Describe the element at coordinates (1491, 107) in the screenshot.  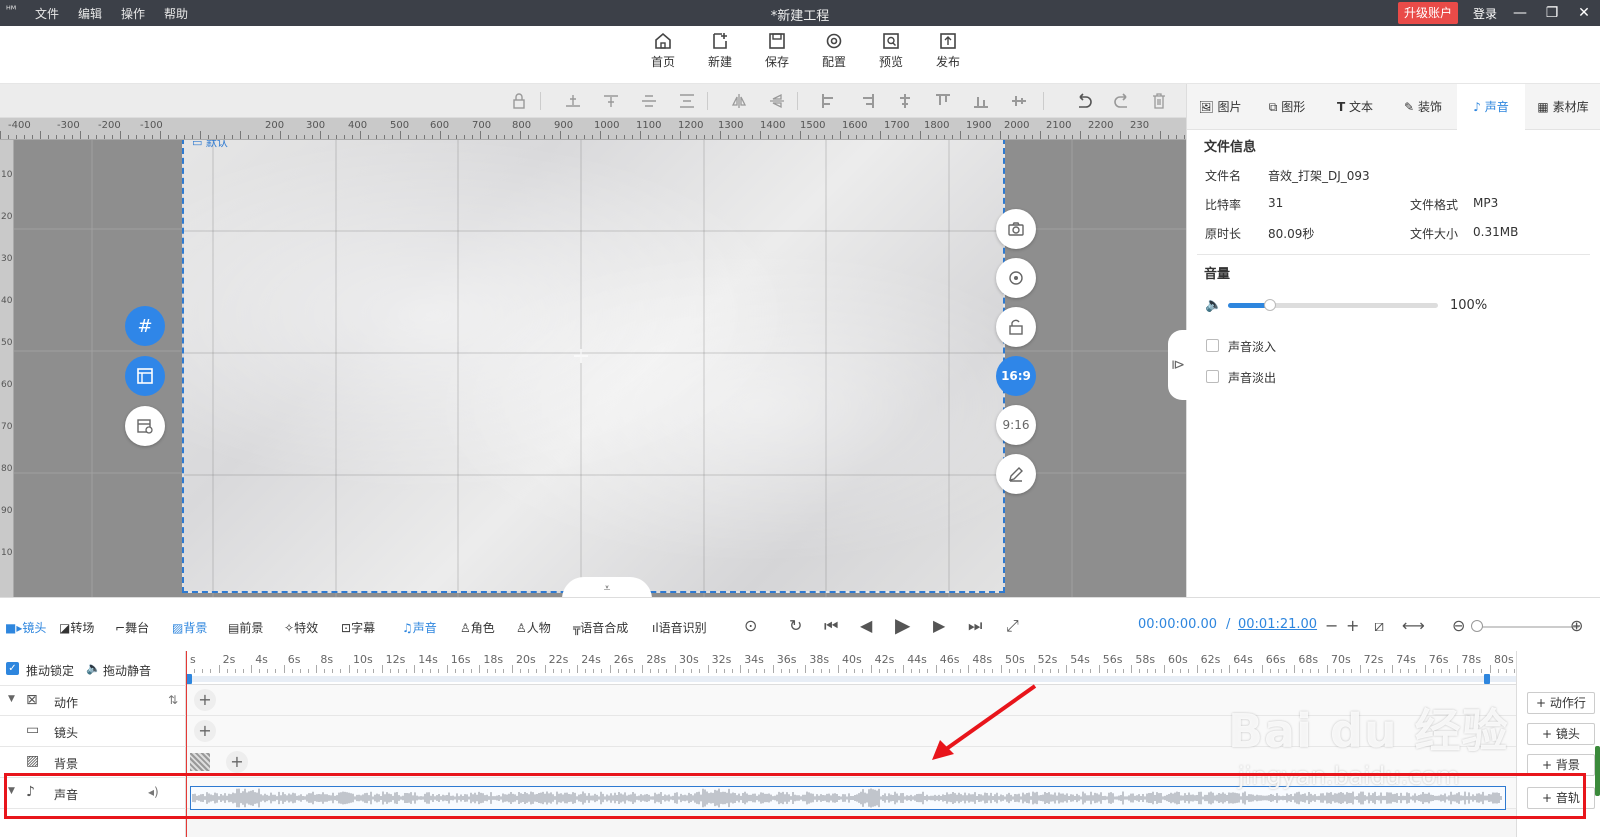
I see `tab-sound: ♪ 声音` at that location.